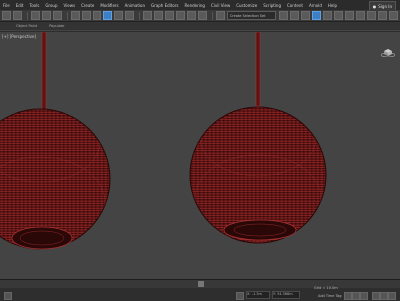 This screenshot has width=400, height=301. I want to click on link-icon, so click(35, 15).